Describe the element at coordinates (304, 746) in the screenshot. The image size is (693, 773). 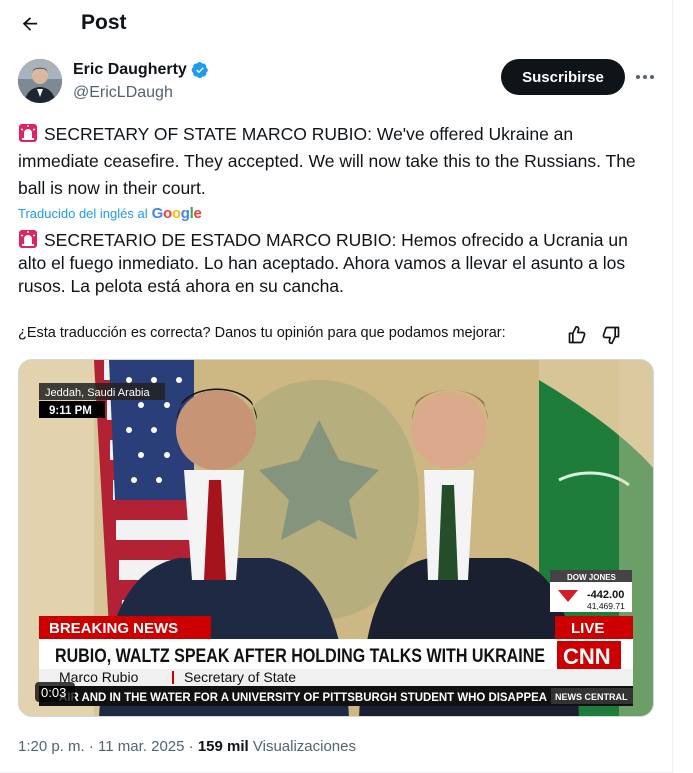
I see `views-label: Visualizaciones` at that location.